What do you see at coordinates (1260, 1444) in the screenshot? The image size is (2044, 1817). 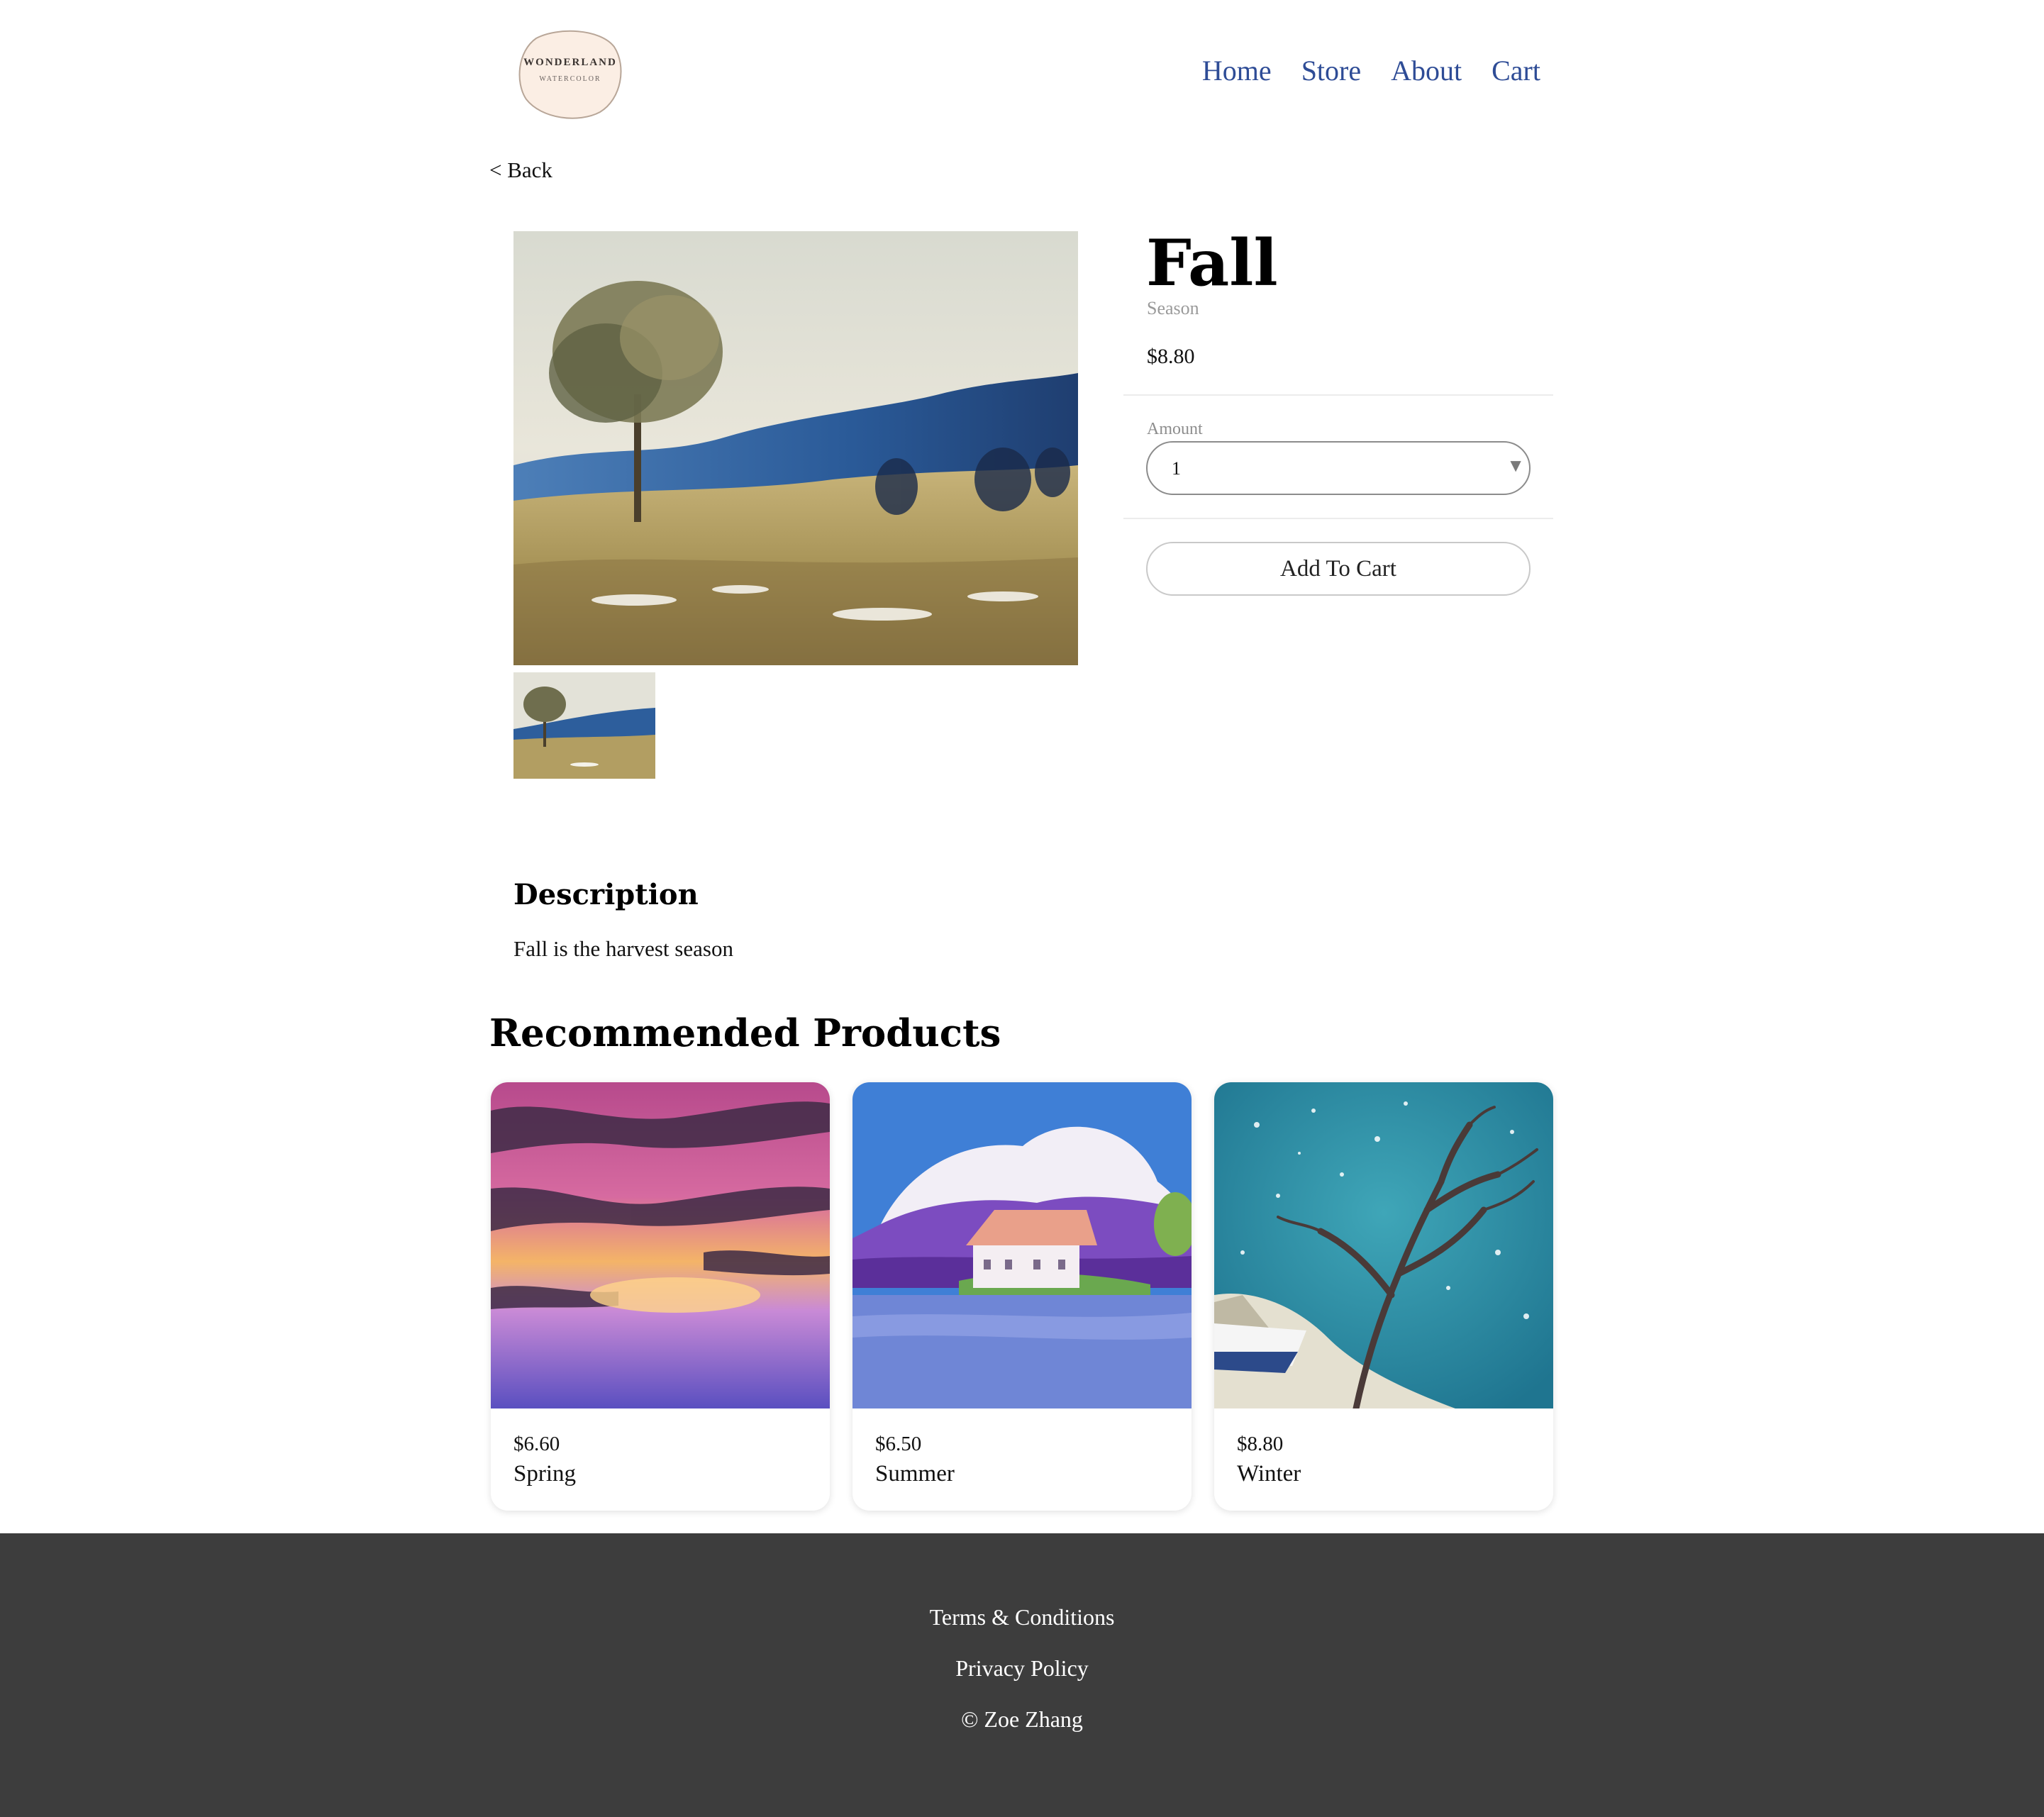 I see `product-card-price: $8.80` at bounding box center [1260, 1444].